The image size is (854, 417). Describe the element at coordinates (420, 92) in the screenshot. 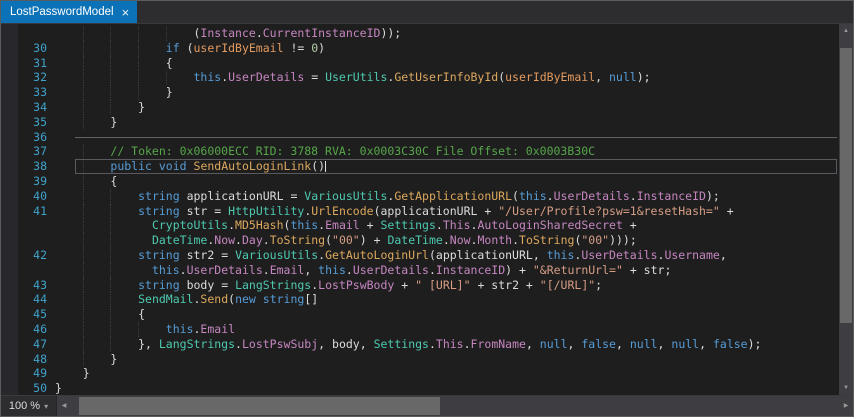

I see `code-line: 33 }` at that location.